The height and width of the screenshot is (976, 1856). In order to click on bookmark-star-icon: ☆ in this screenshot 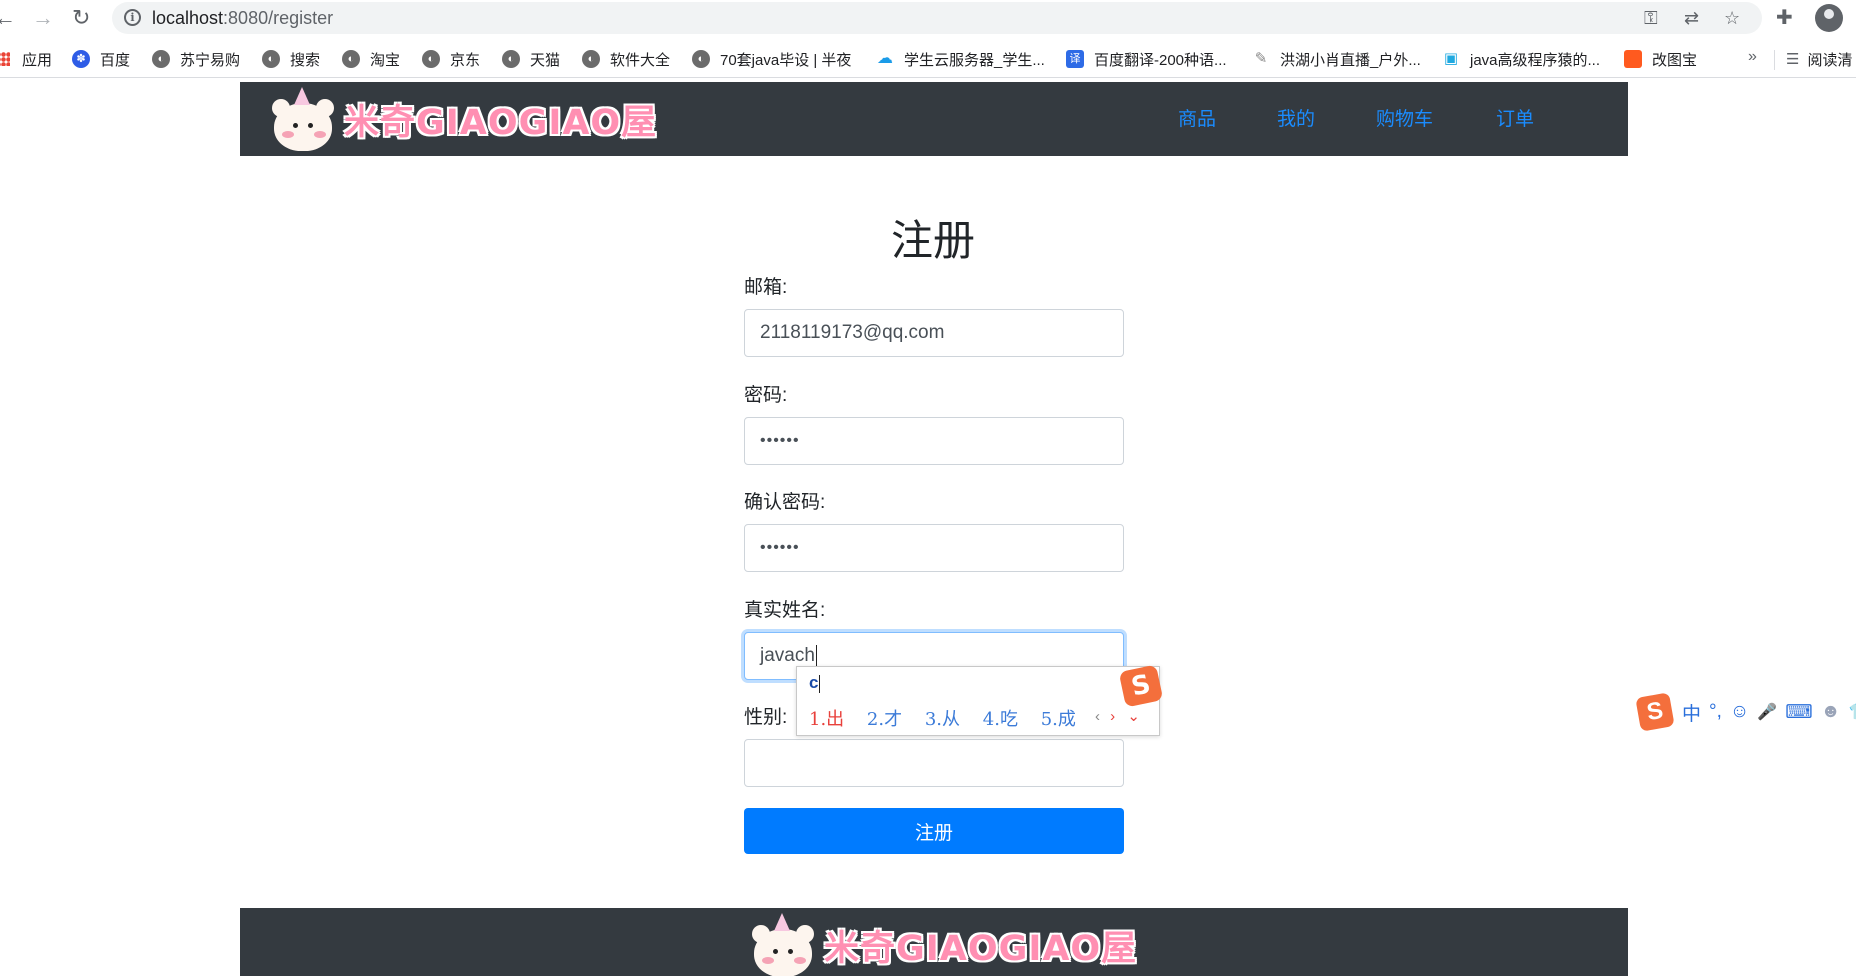, I will do `click(1732, 18)`.